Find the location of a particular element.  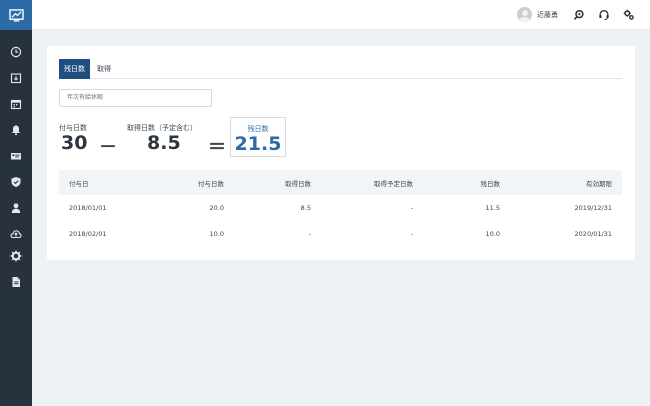

card-icon is located at coordinates (16, 156).